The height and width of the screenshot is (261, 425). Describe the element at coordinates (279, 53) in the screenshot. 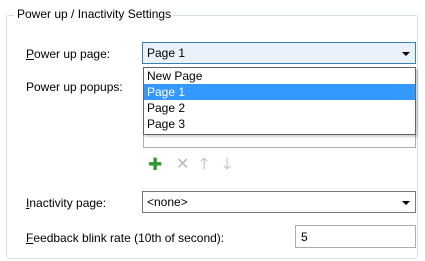

I see `power-up-page-combobox: Page 1` at that location.